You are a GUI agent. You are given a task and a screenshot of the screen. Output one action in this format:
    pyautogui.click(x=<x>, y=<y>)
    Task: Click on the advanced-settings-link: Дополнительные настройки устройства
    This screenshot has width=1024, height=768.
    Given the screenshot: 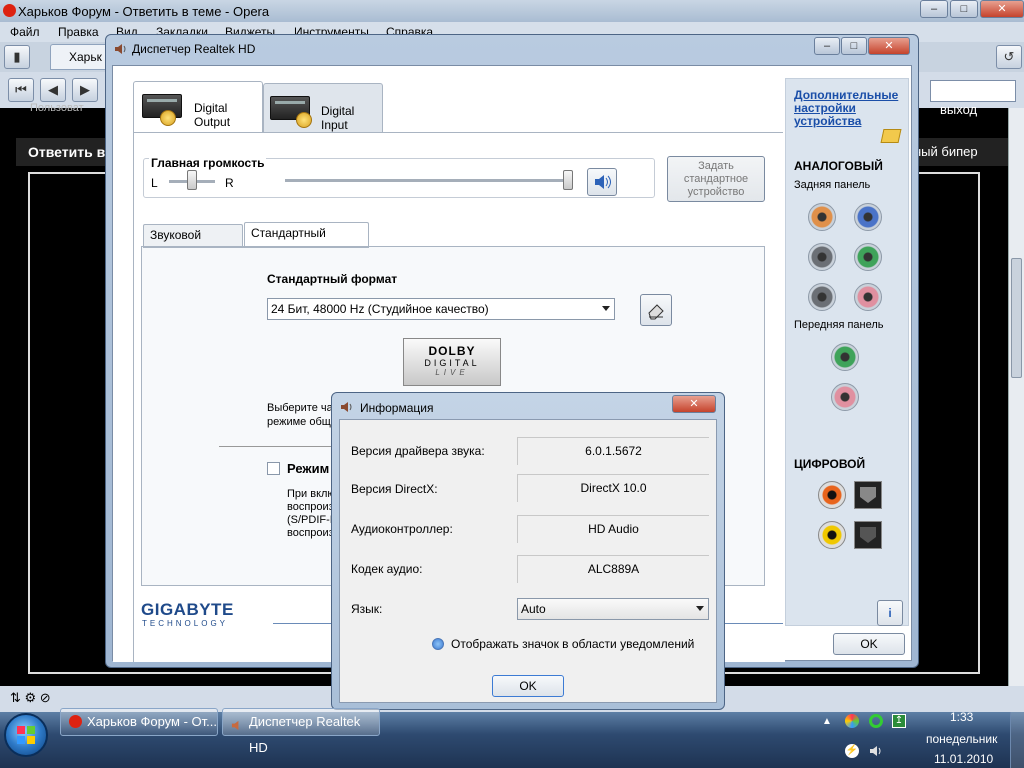 What is the action you would take?
    pyautogui.click(x=848, y=108)
    